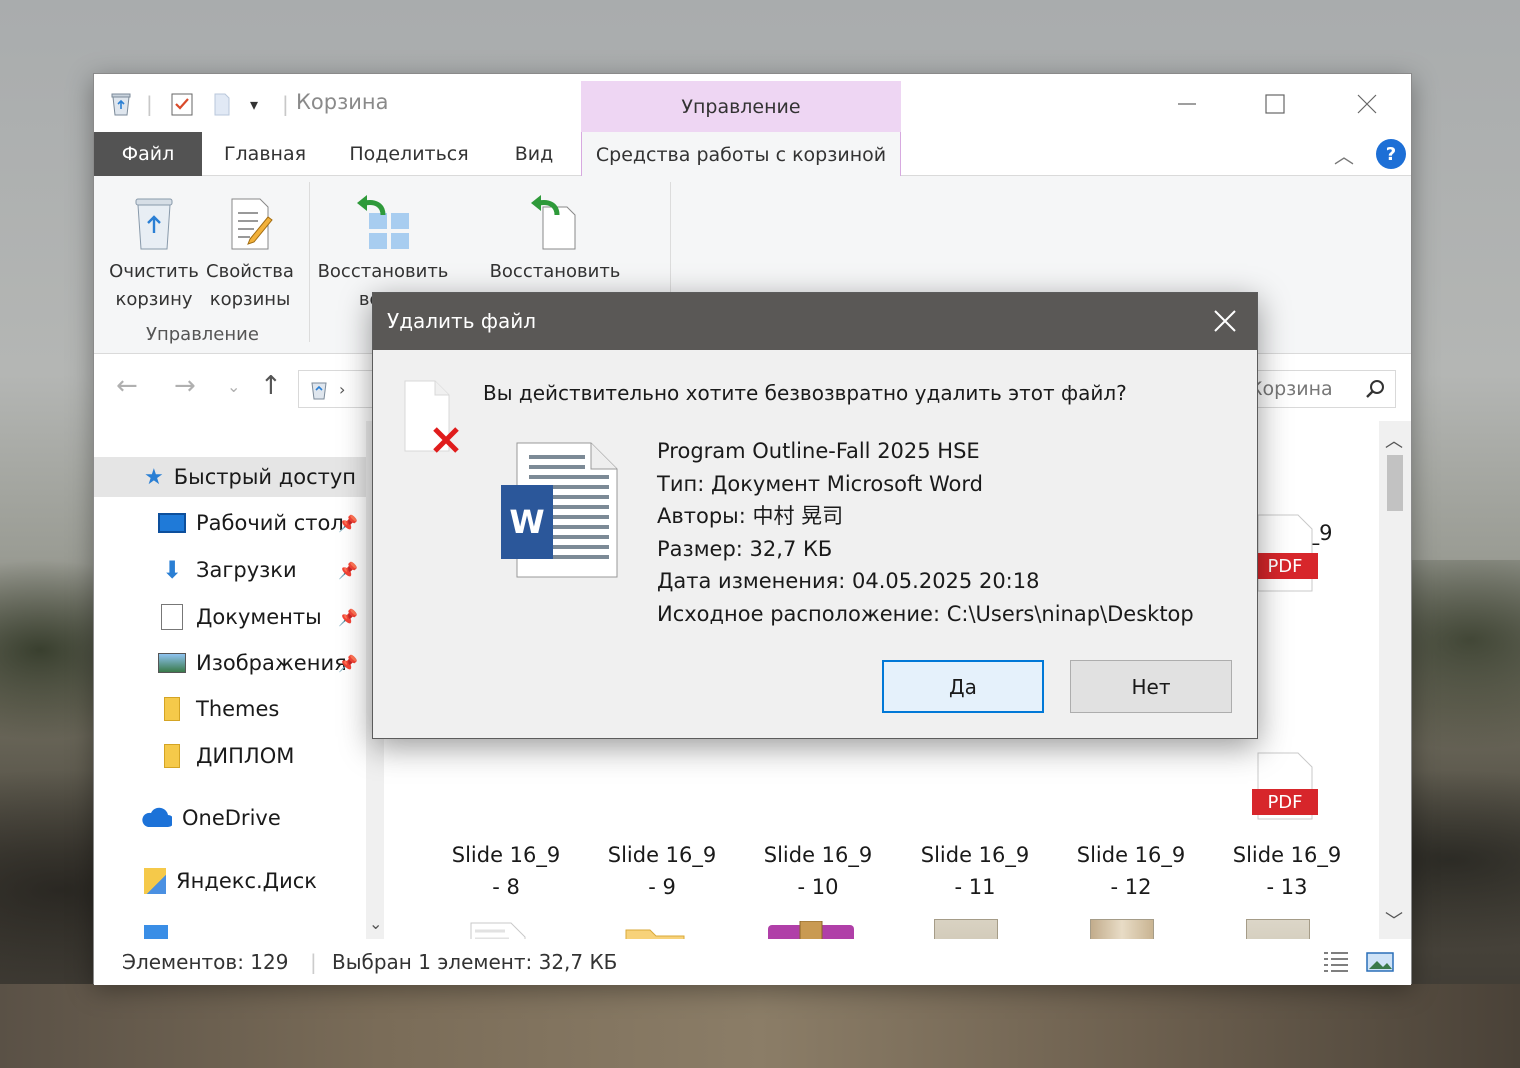 Image resolution: width=1520 pixels, height=1068 pixels. Describe the element at coordinates (975, 871) in the screenshot. I see `file-tile-slide-11: Slide 16_9 - 11` at that location.